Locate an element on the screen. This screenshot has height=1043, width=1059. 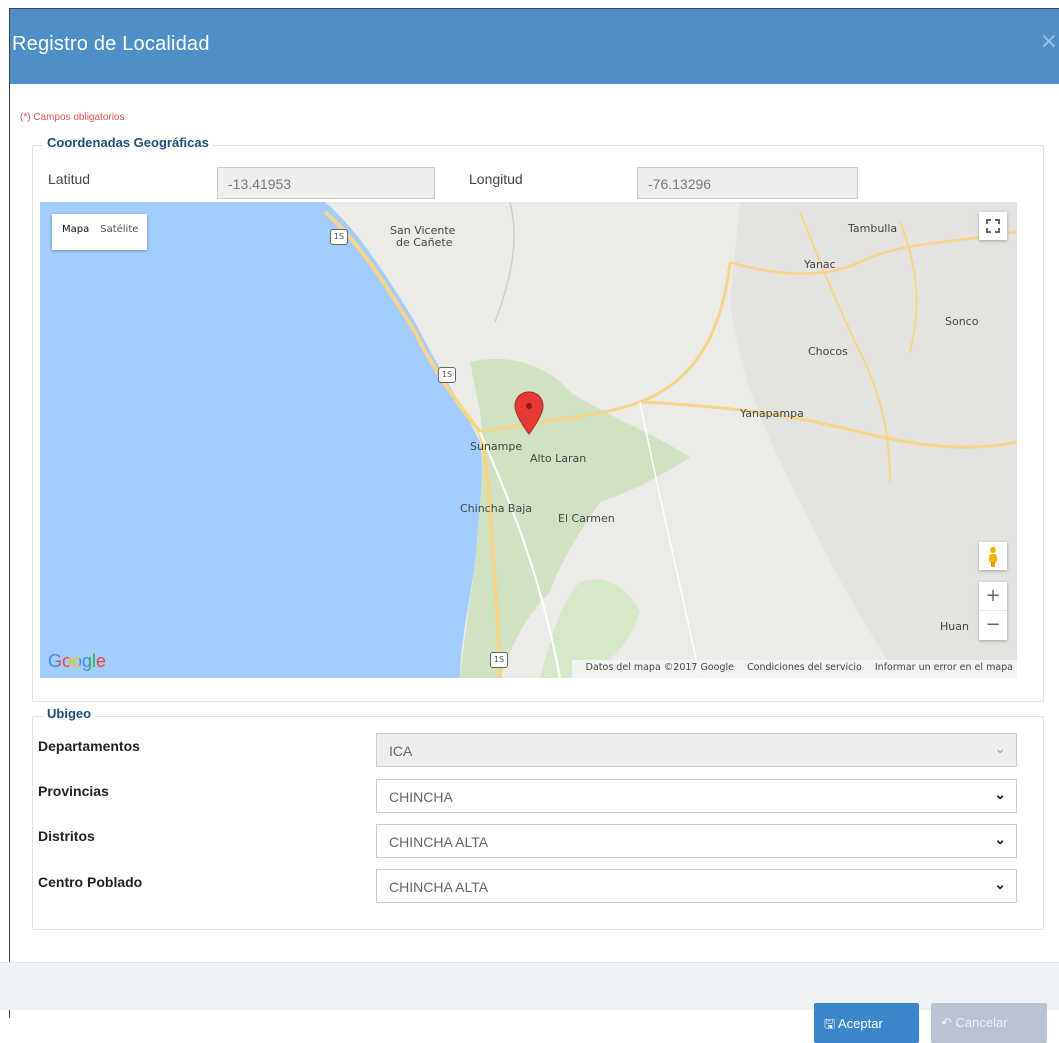
street-view-pegman-icon is located at coordinates (993, 556).